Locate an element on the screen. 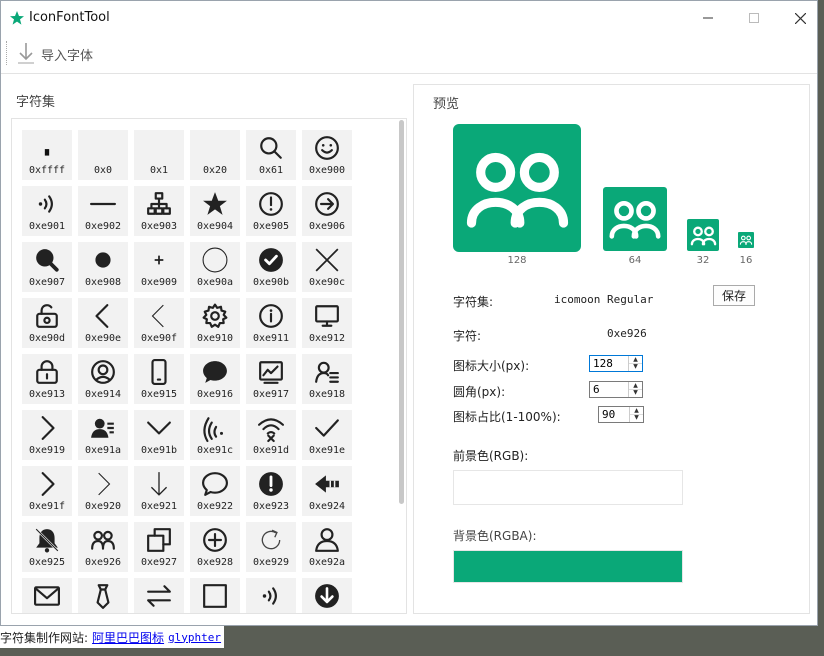  glyph-cell: 0xe929 is located at coordinates (271, 547).